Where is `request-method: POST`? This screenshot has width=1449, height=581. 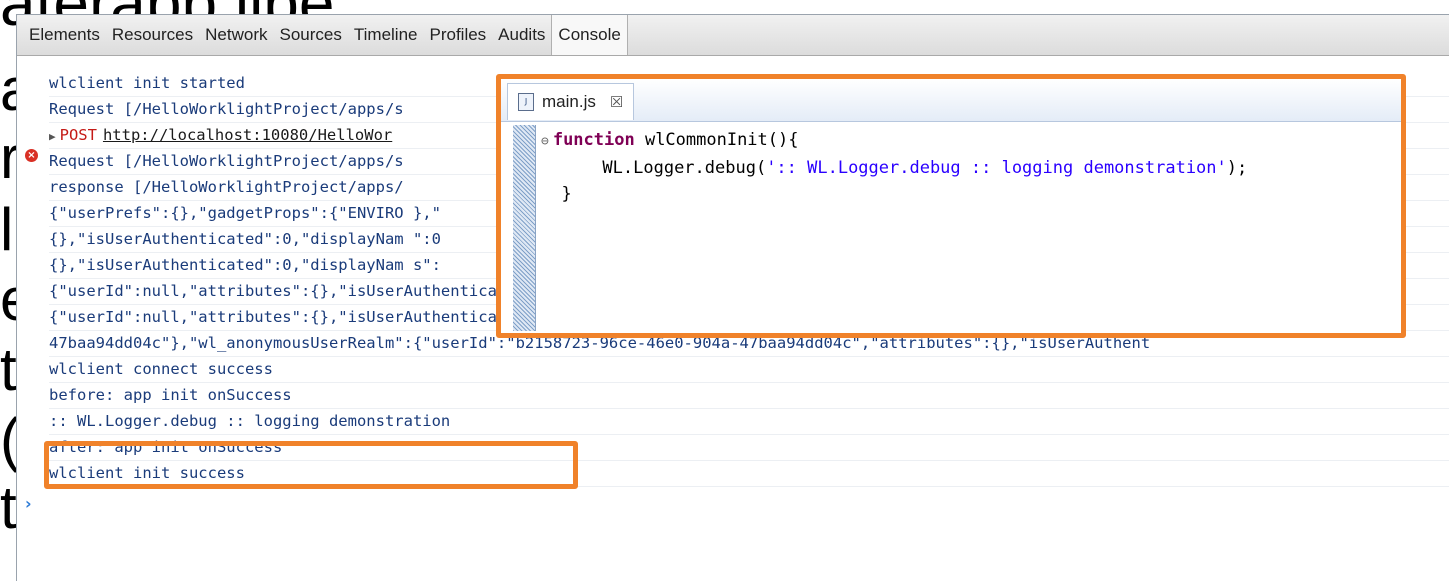 request-method: POST is located at coordinates (78, 135).